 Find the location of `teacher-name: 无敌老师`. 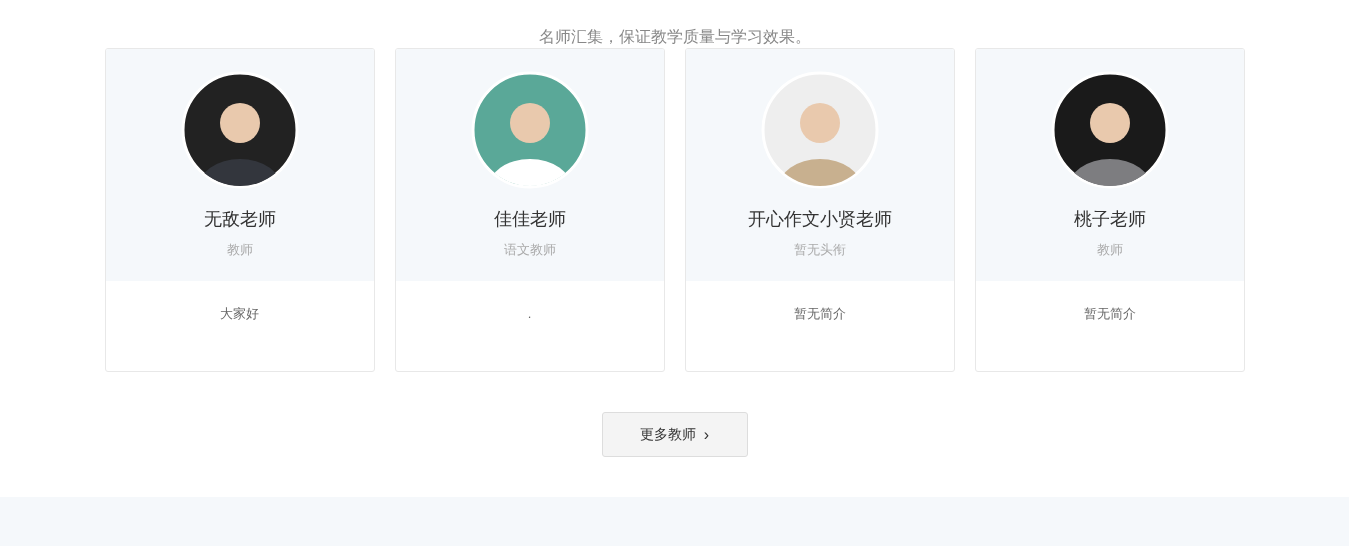

teacher-name: 无敌老师 is located at coordinates (239, 219).